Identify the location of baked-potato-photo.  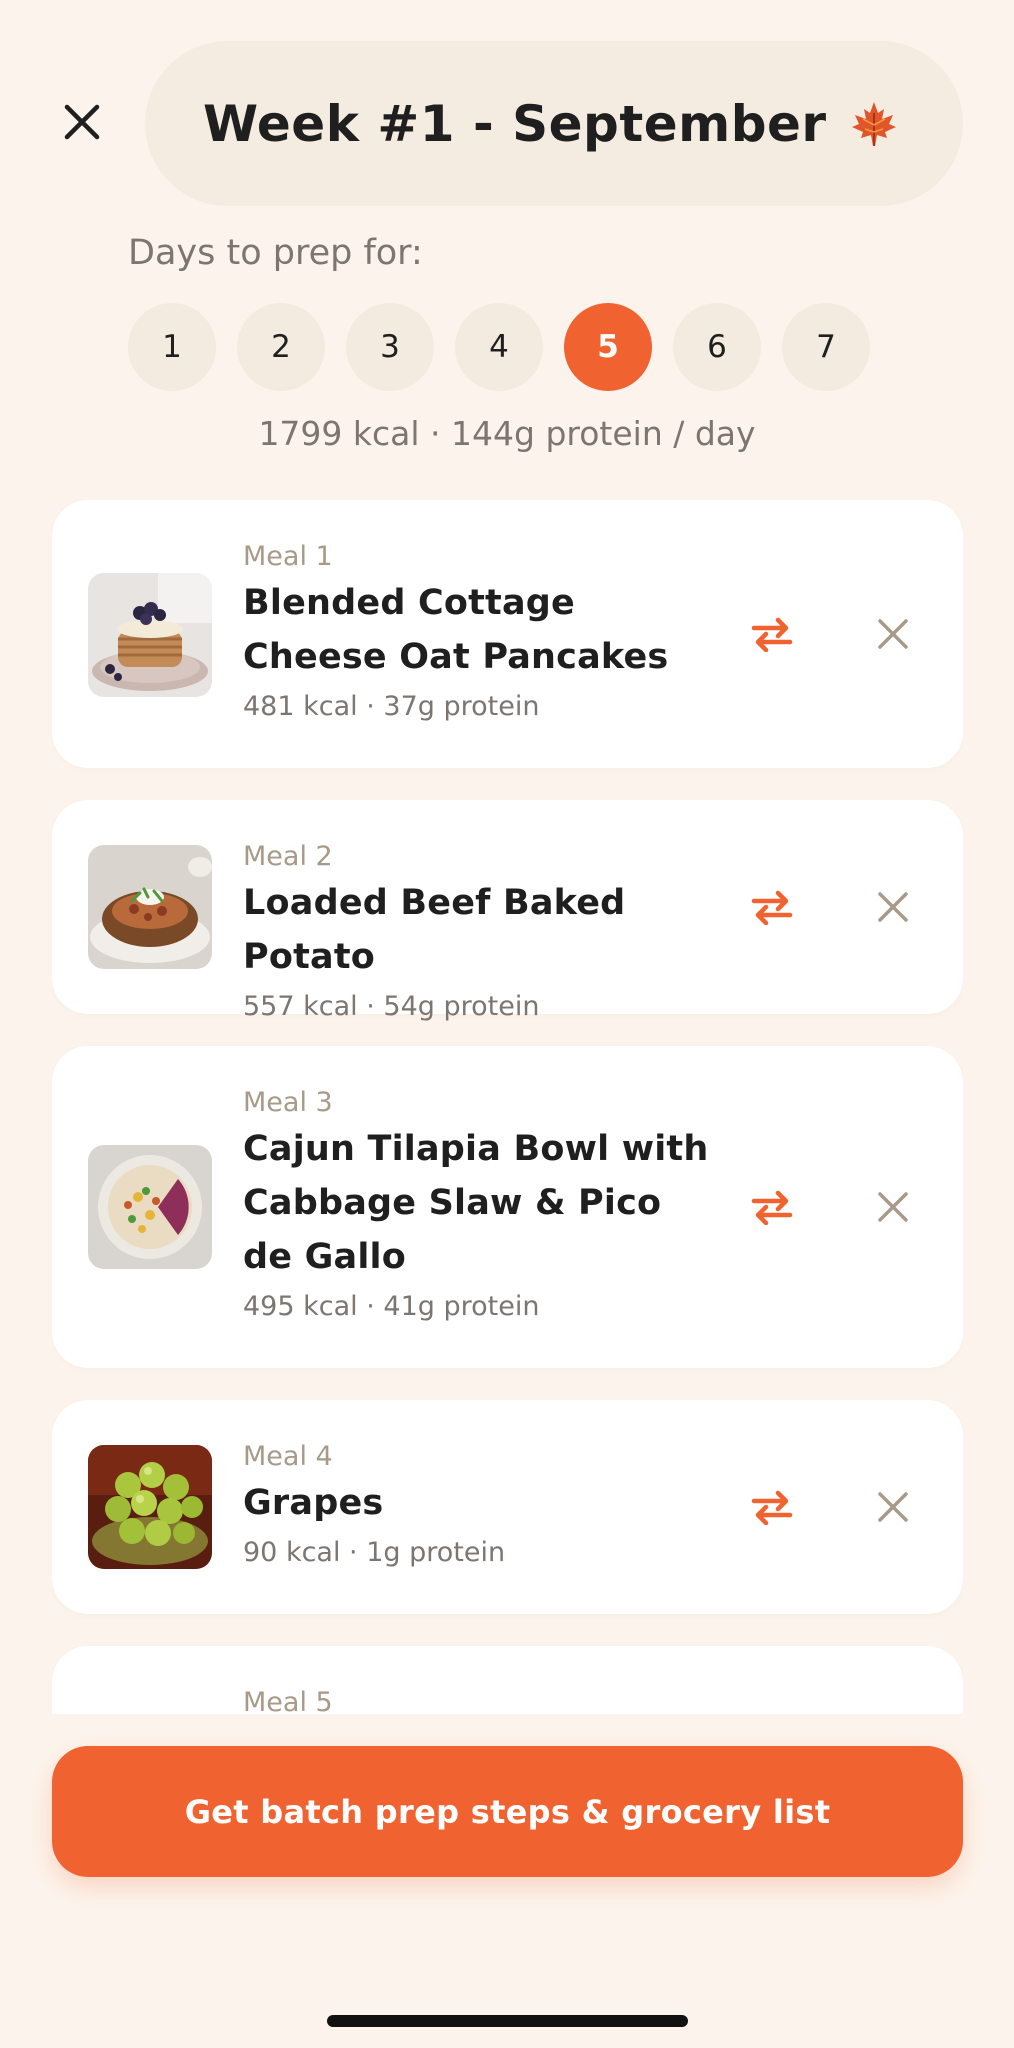
(150, 907).